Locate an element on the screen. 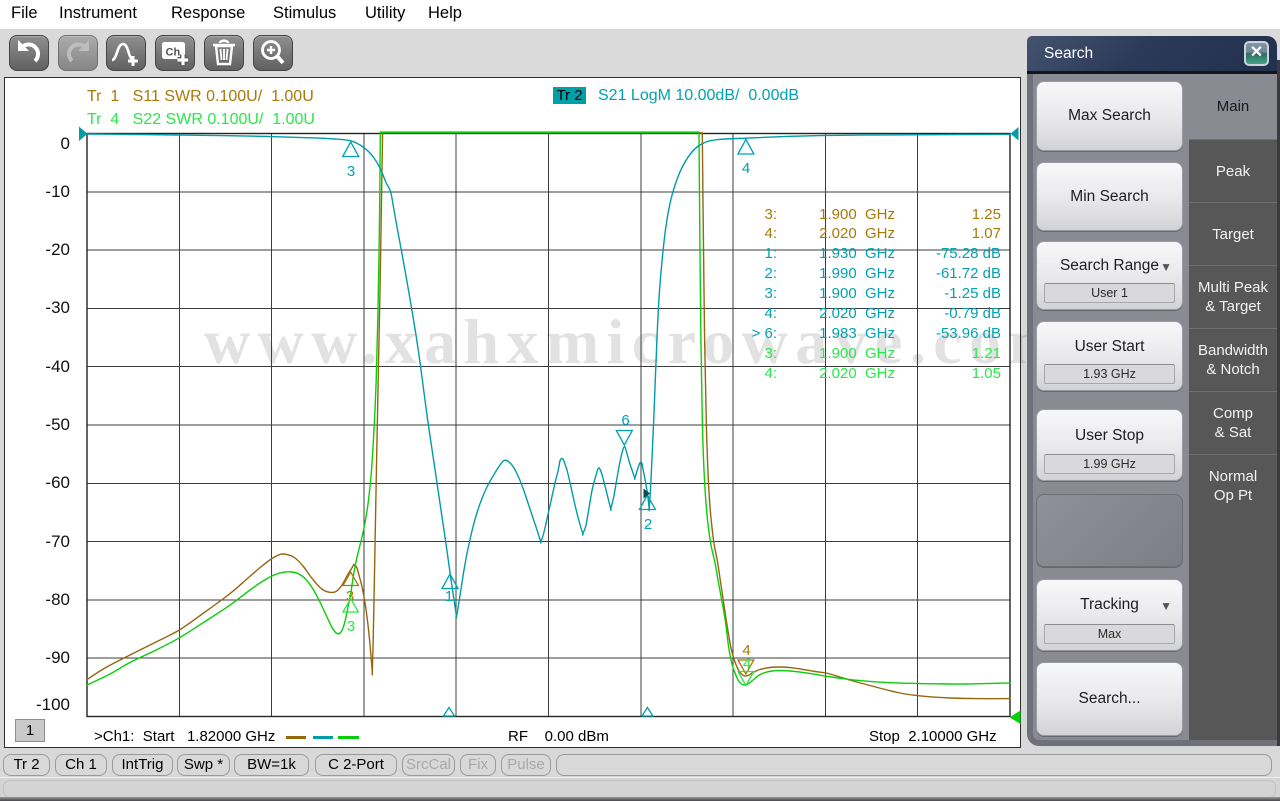  svg-text: 1 is located at coordinates (449, 596).